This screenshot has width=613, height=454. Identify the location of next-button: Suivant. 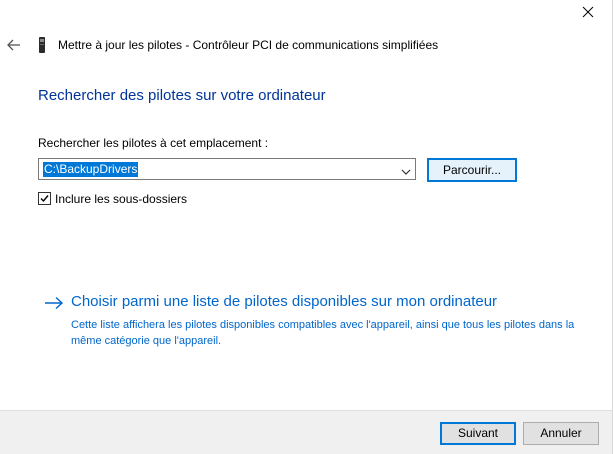
(478, 433).